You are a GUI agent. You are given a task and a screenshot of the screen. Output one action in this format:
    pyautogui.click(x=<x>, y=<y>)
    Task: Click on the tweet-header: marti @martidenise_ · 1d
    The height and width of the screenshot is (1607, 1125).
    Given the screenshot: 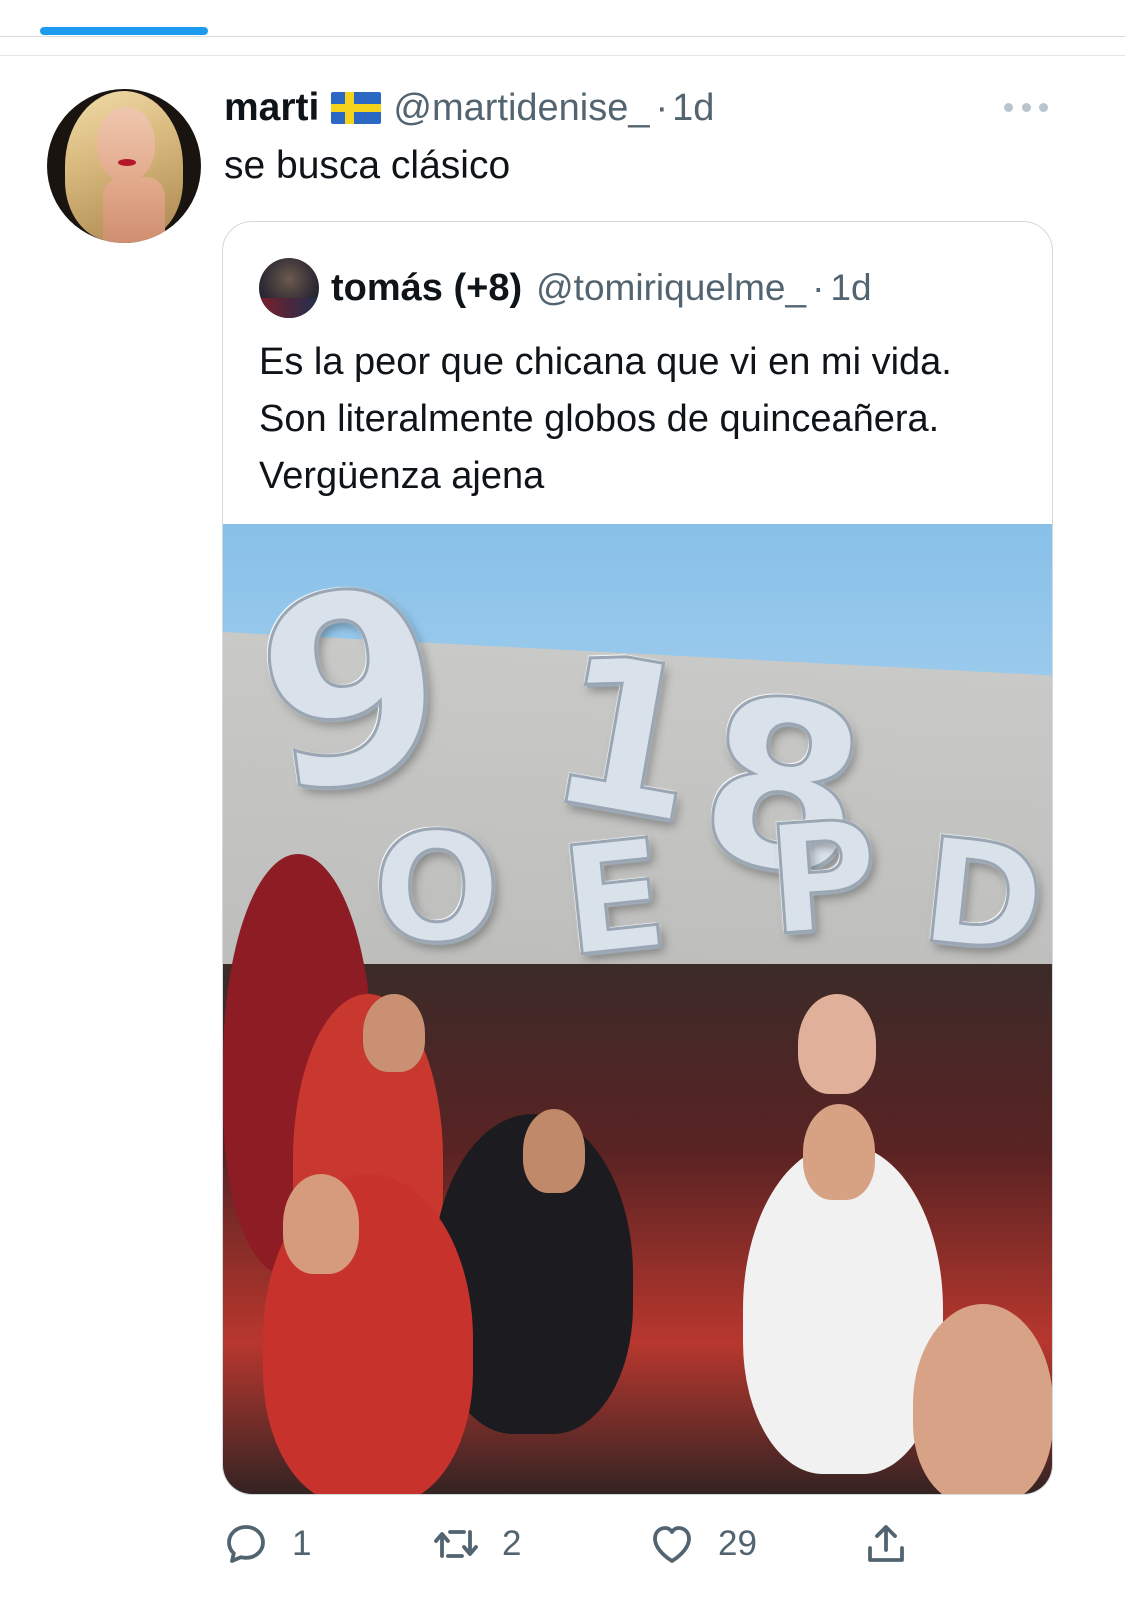 What is the action you would take?
    pyautogui.click(x=469, y=108)
    